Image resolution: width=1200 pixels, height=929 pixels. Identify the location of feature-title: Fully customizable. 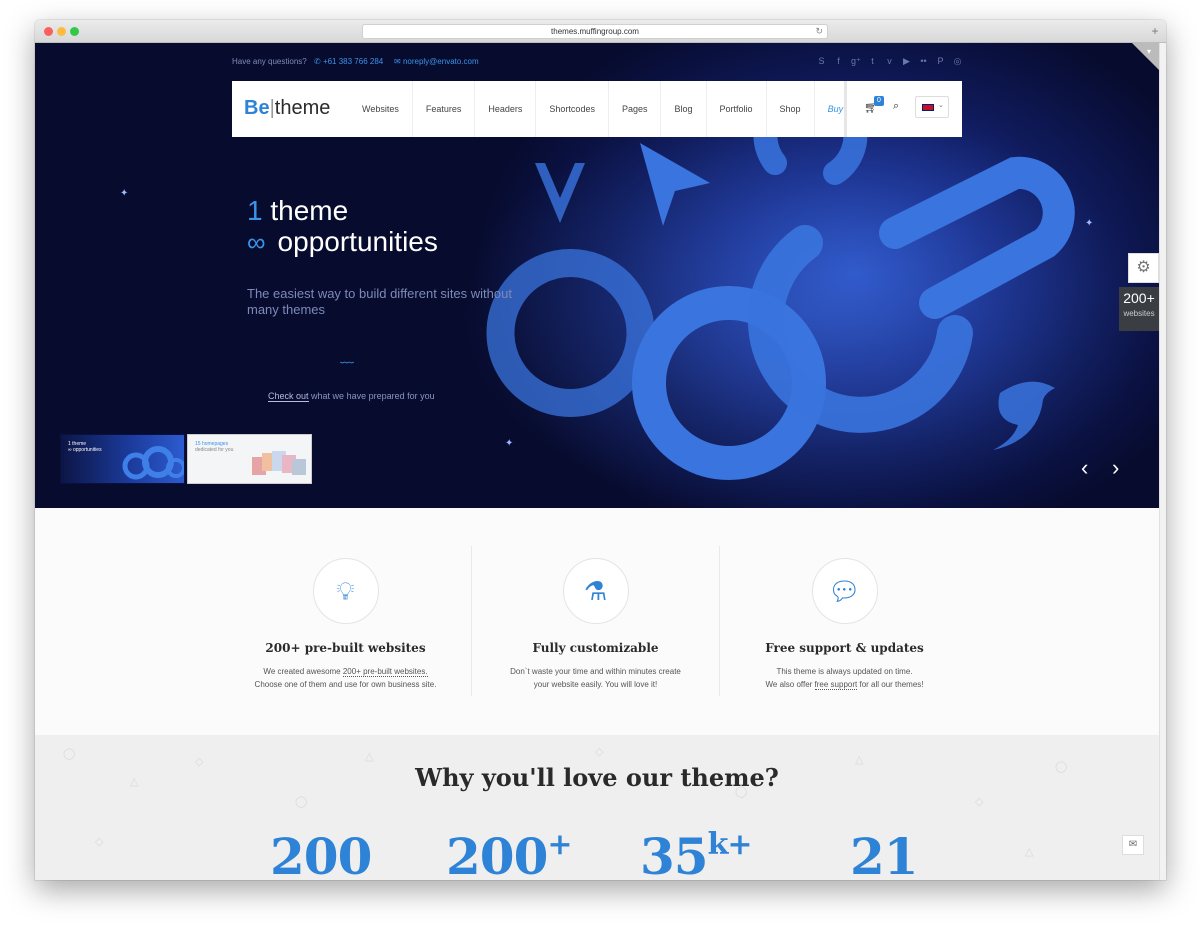
(595, 648).